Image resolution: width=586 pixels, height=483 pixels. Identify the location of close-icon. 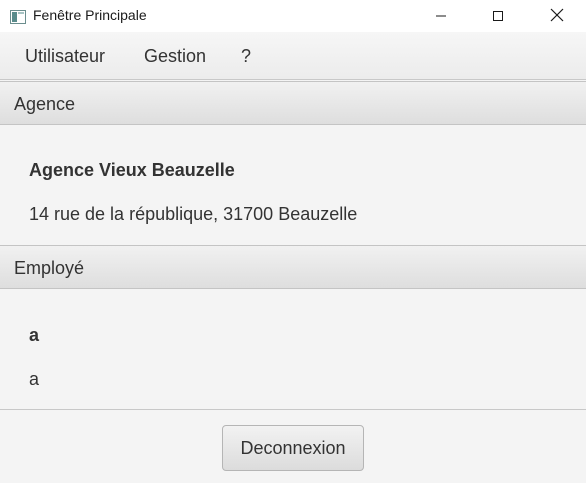
(557, 16).